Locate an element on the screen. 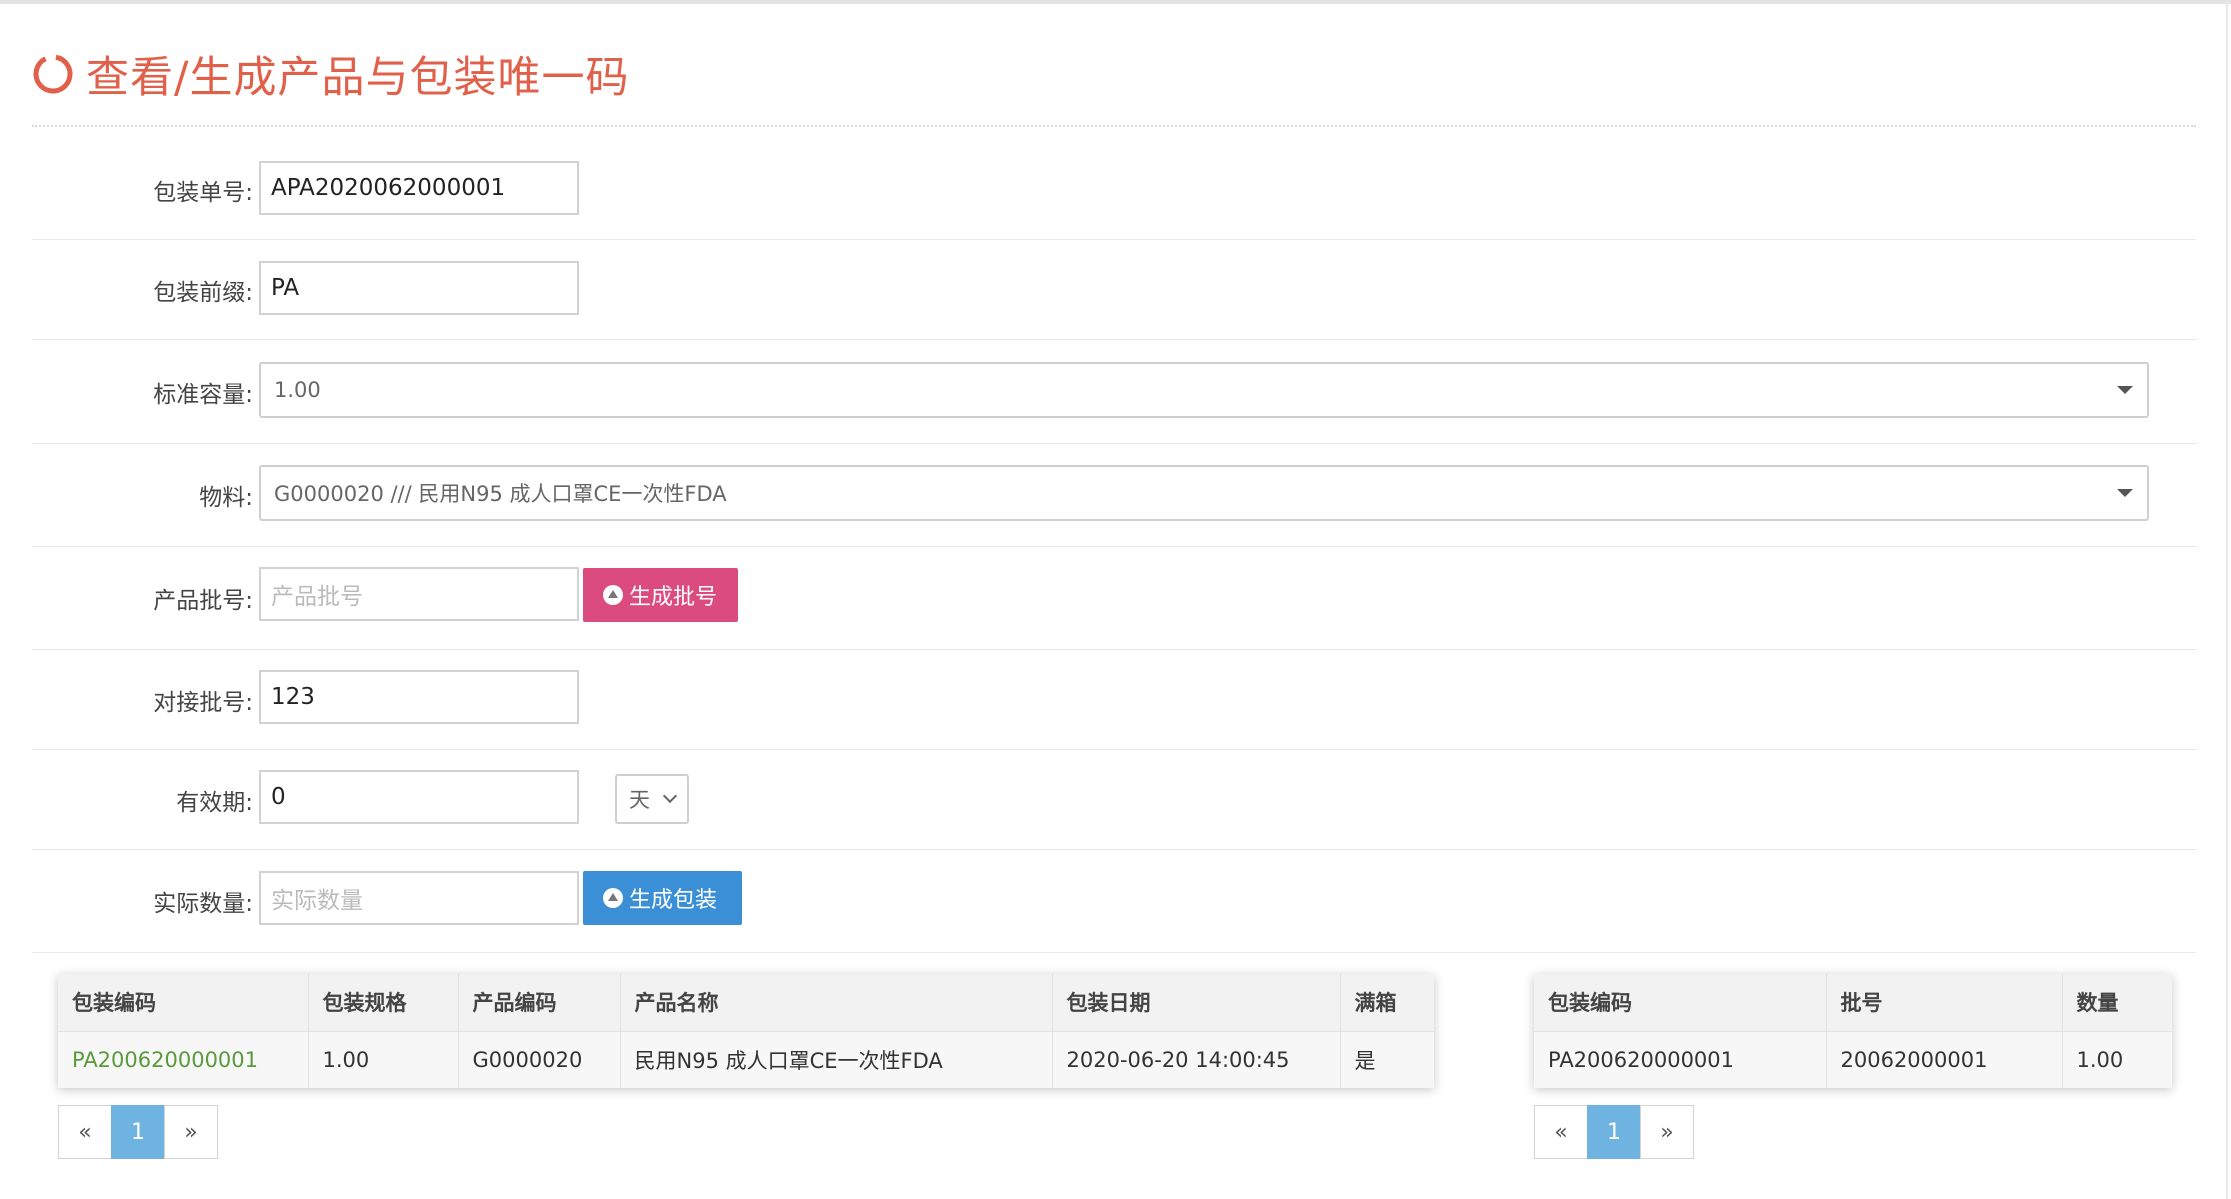 Image resolution: width=2231 pixels, height=1199 pixels. table-cell: PA200620000001 is located at coordinates (1680, 1059).